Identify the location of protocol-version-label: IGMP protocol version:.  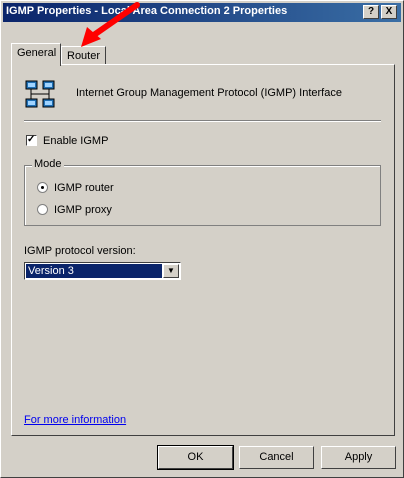
(80, 251).